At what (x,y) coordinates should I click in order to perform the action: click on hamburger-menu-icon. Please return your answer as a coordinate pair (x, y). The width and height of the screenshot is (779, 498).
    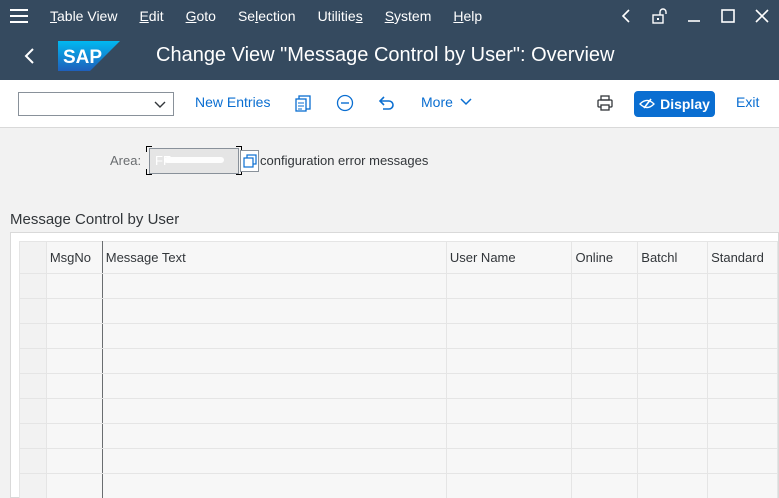
    Looking at the image, I should click on (19, 15).